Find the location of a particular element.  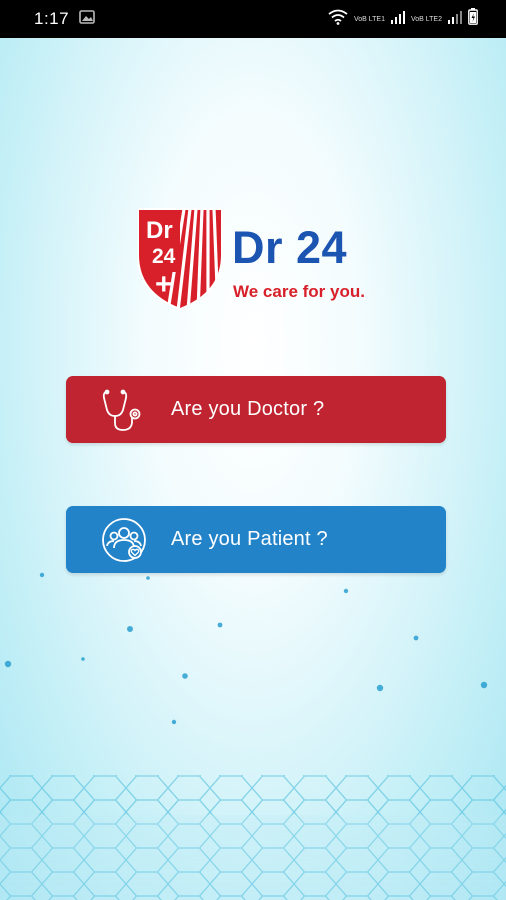

status-bar: 1:17 VoB LTE1 VoB LTE2 is located at coordinates (253, 19).